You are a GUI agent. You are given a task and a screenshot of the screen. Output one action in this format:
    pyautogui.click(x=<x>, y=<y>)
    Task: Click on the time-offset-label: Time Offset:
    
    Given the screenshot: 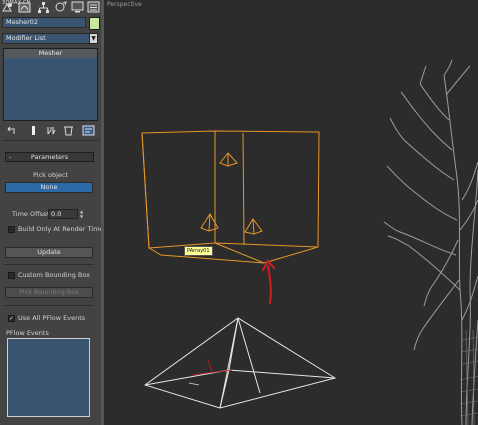 What is the action you would take?
    pyautogui.click(x=32, y=214)
    